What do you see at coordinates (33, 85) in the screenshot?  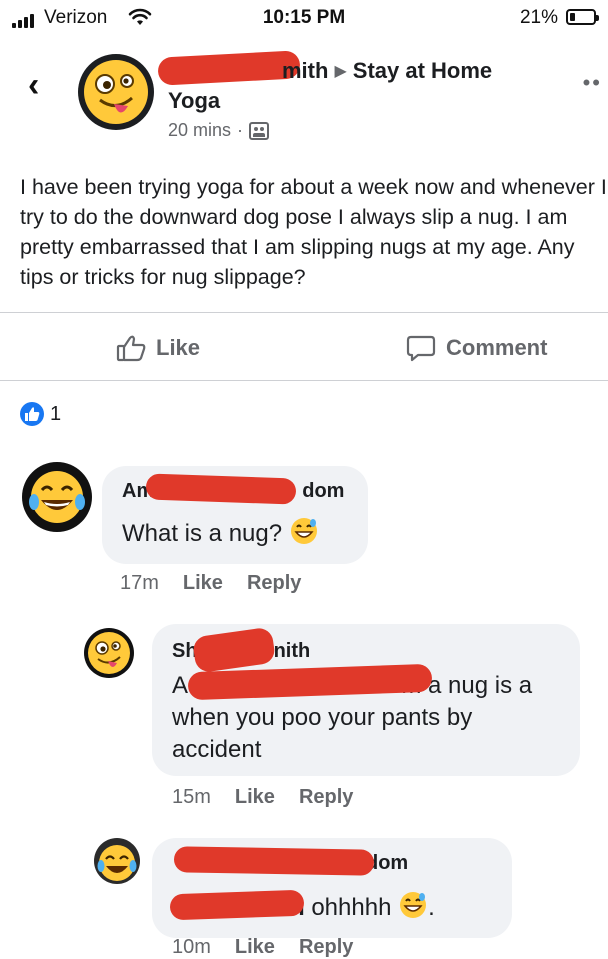 I see `back-chevron-icon: ‹` at bounding box center [33, 85].